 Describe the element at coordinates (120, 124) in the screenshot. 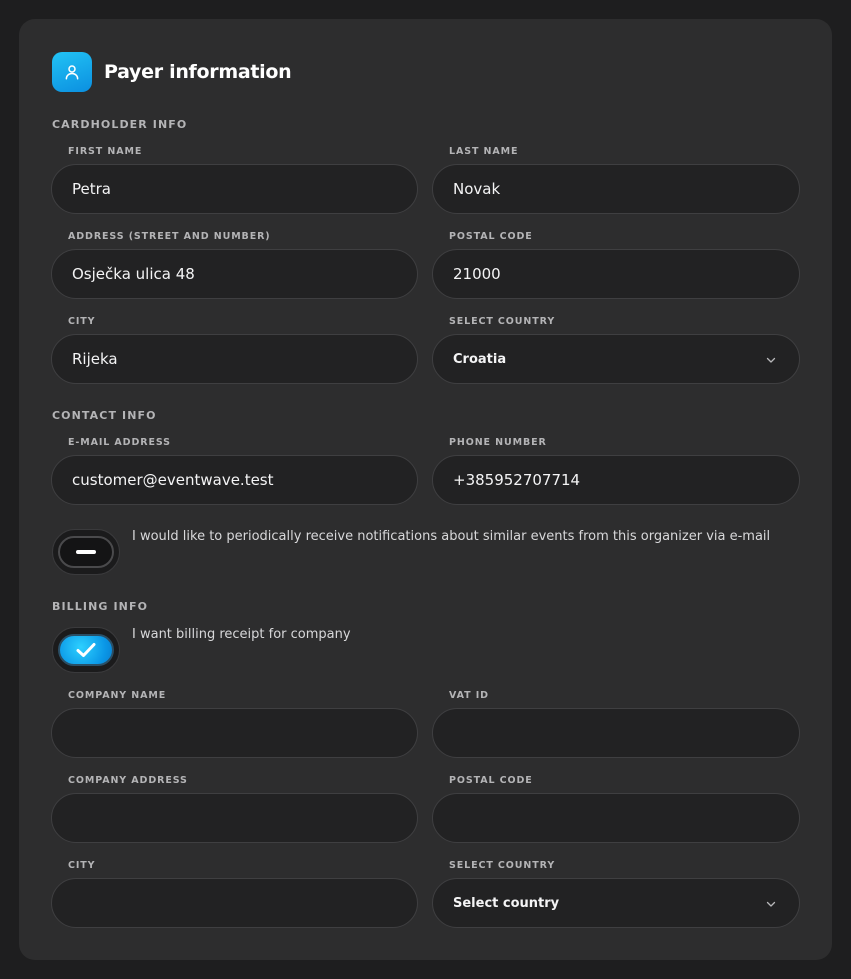

I see `section-title-cardholder: CARDHOLDER INFO` at that location.